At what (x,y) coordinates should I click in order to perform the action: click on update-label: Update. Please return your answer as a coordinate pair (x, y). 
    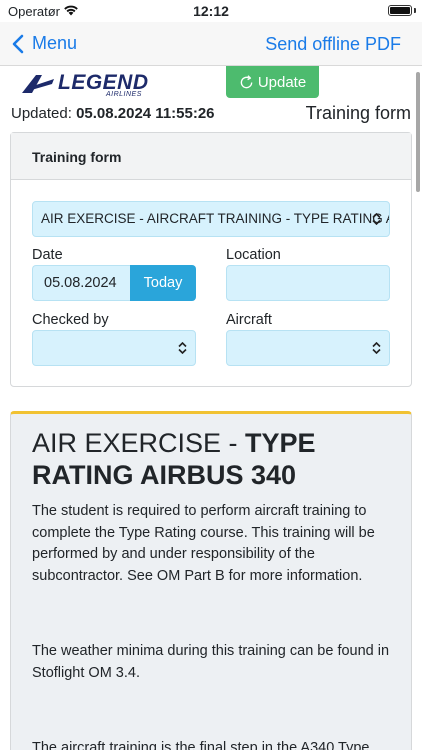
    Looking at the image, I should click on (282, 82).